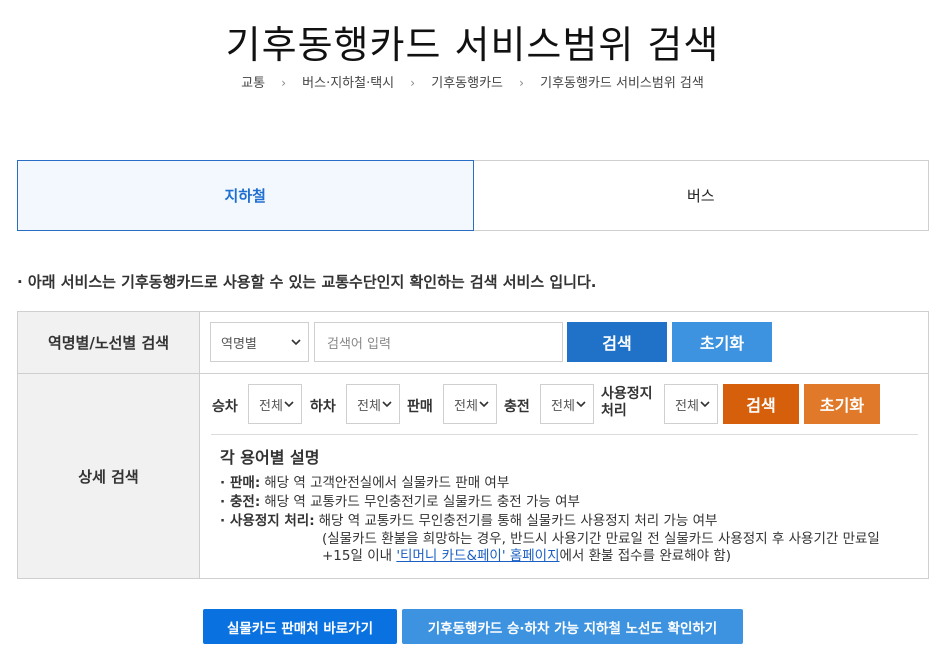  Describe the element at coordinates (271, 406) in the screenshot. I see `filter-board-value: 전체` at that location.